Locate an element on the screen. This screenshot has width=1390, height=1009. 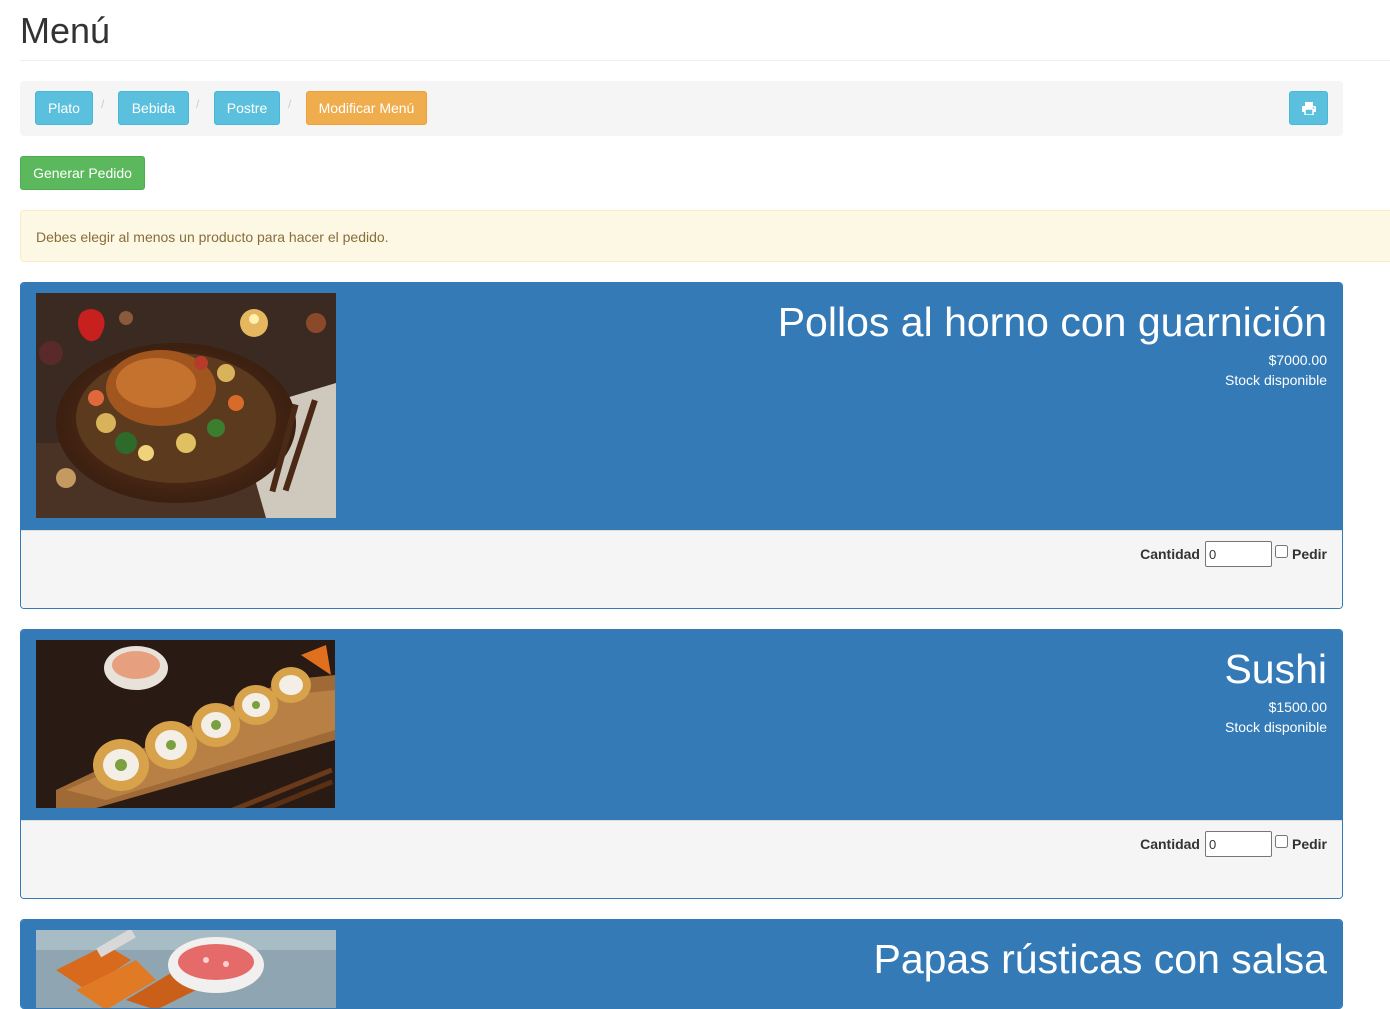
modify-menu-button: Modificar Menú is located at coordinates (366, 108).